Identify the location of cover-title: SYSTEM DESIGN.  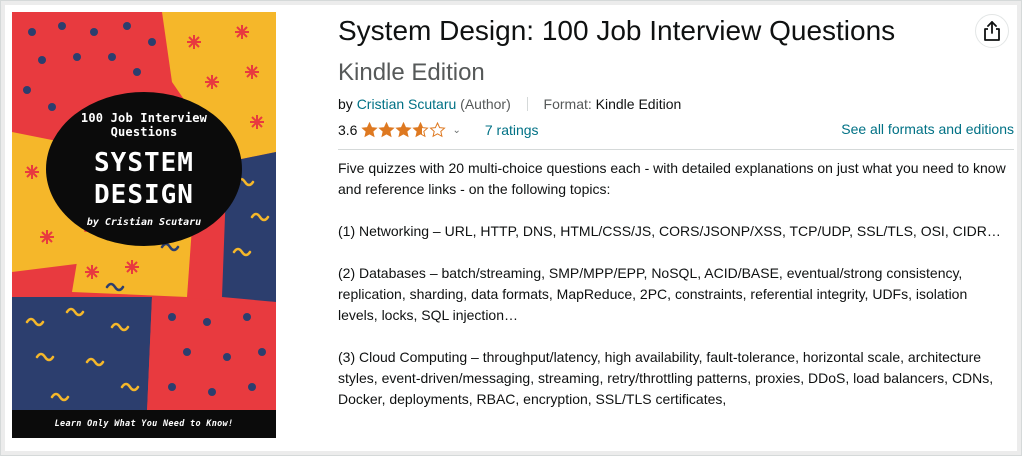
(144, 178).